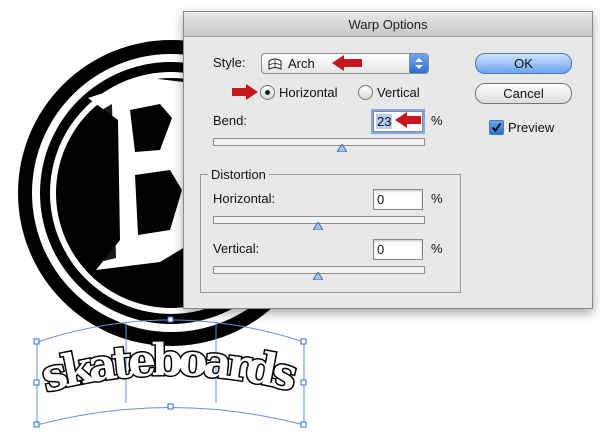 Image resolution: width=600 pixels, height=447 pixels. What do you see at coordinates (437, 120) in the screenshot?
I see `bend-unit: %` at bounding box center [437, 120].